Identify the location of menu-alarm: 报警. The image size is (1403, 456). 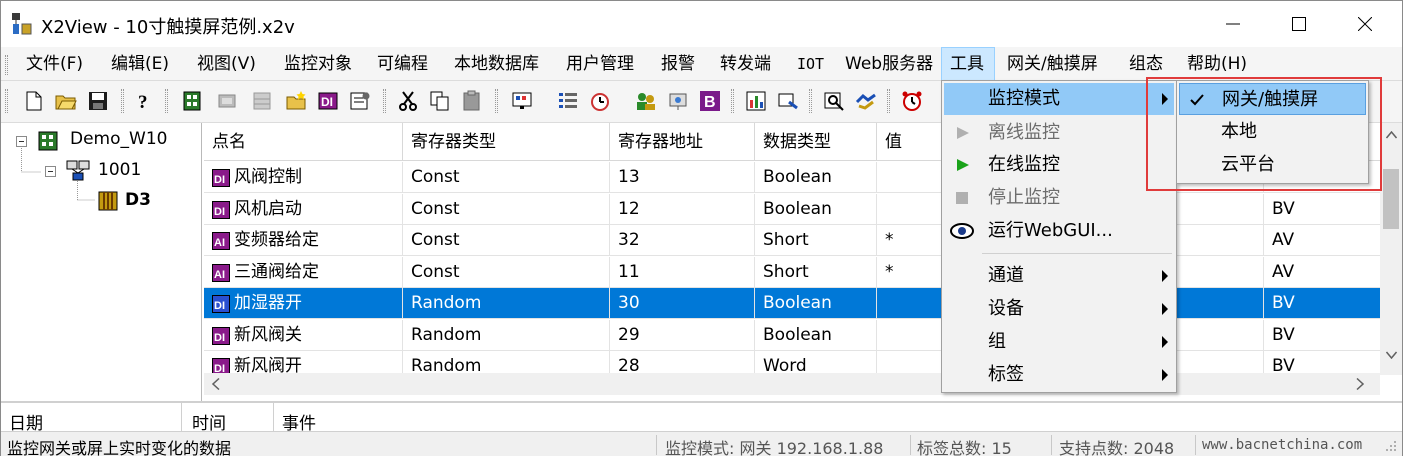
(678, 64).